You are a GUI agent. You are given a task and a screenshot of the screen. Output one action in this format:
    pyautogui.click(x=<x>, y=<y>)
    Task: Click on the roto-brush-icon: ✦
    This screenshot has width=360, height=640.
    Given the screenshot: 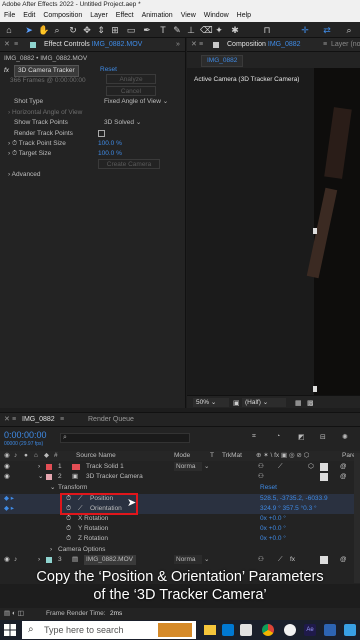 What is the action you would take?
    pyautogui.click(x=219, y=30)
    